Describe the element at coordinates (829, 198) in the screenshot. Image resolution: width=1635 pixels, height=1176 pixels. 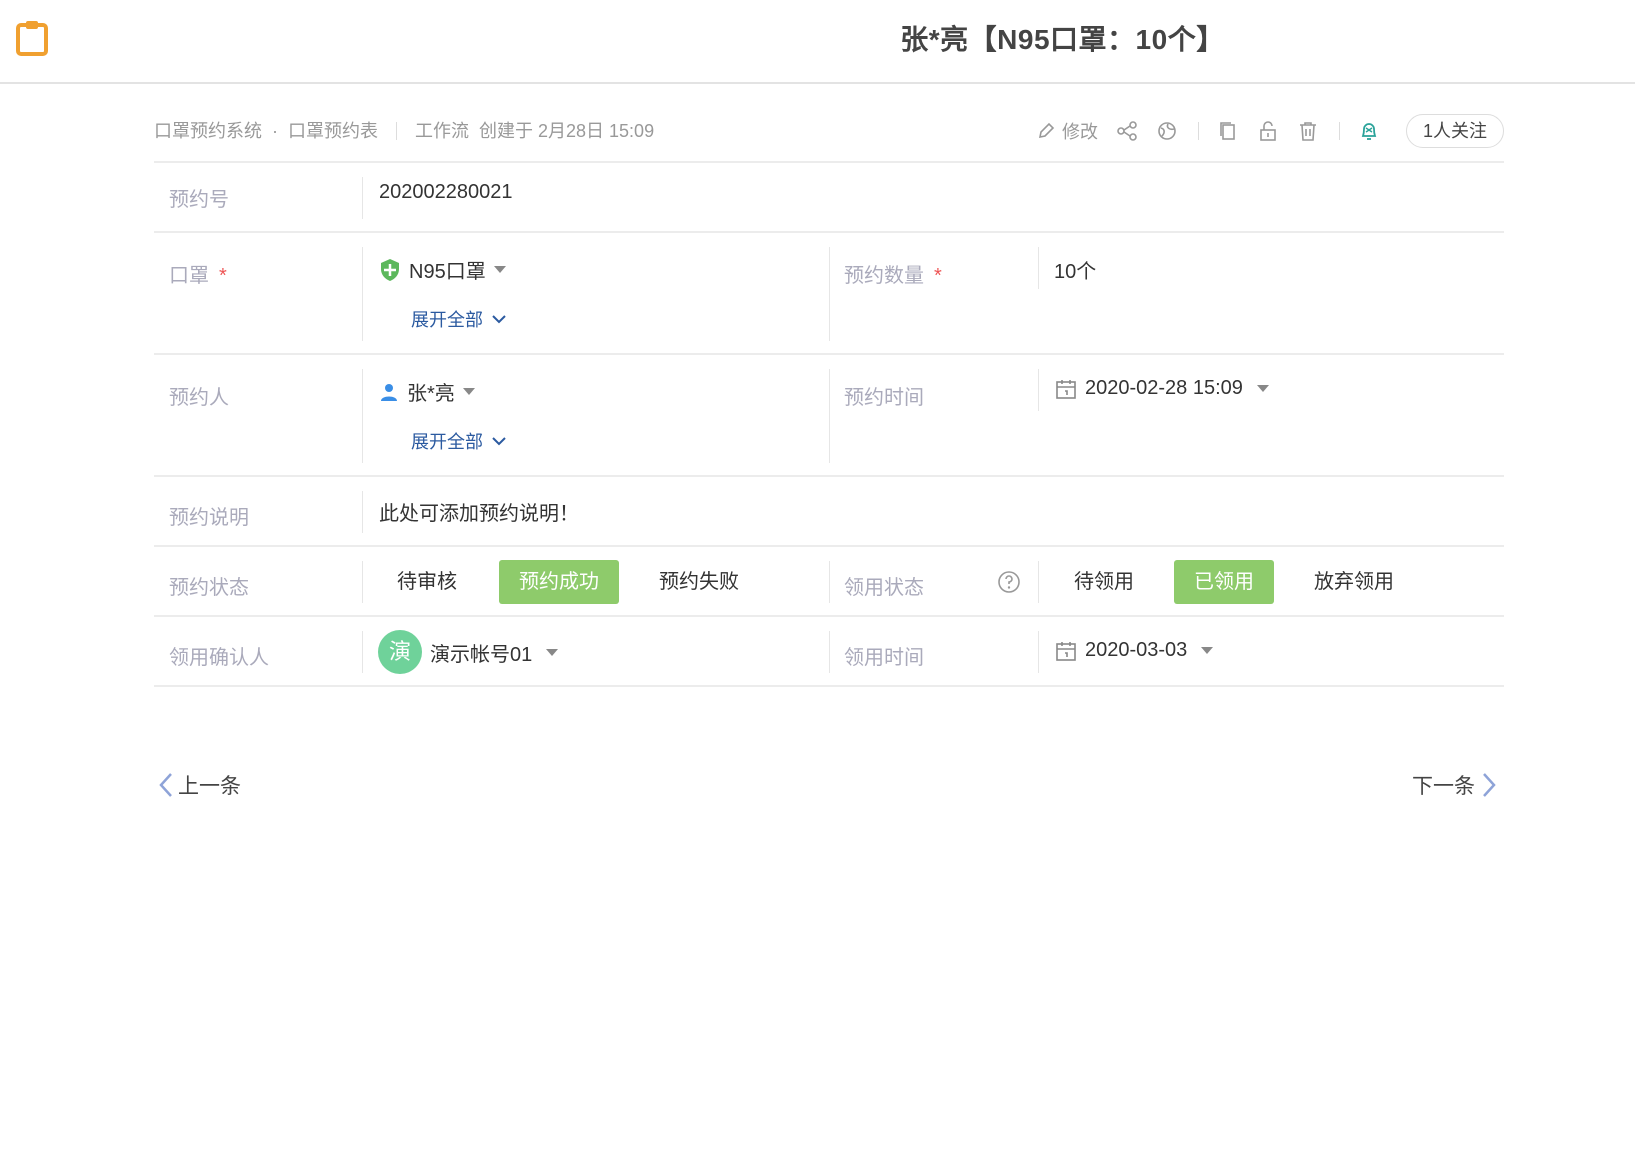
I see `field-row-reservation-no: 预约号 202002280021` at that location.